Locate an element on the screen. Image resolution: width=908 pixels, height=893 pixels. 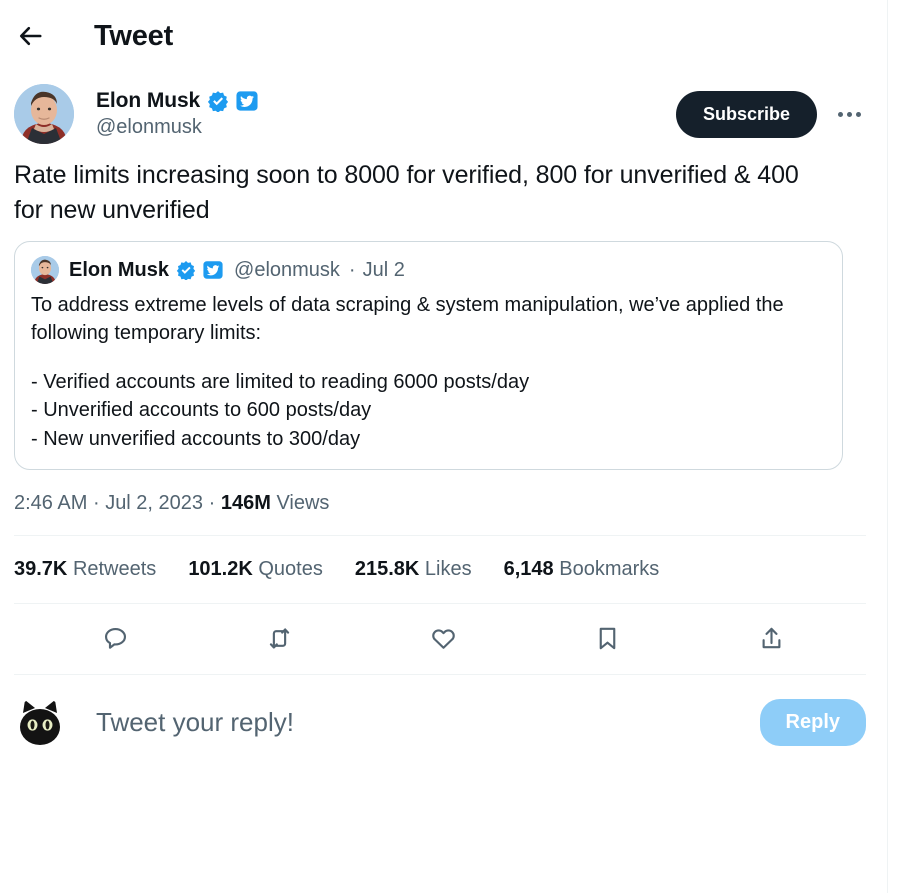
stat-count: 39.7K is located at coordinates (41, 568).